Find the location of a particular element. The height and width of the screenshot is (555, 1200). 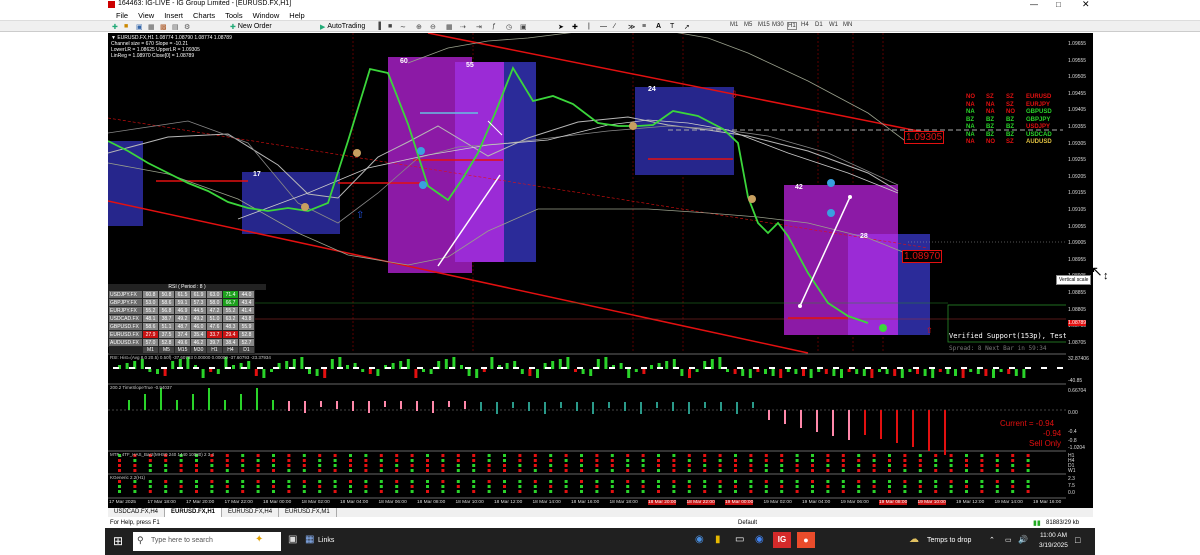

zoom-in-icon: ⊕ is located at coordinates (419, 26).